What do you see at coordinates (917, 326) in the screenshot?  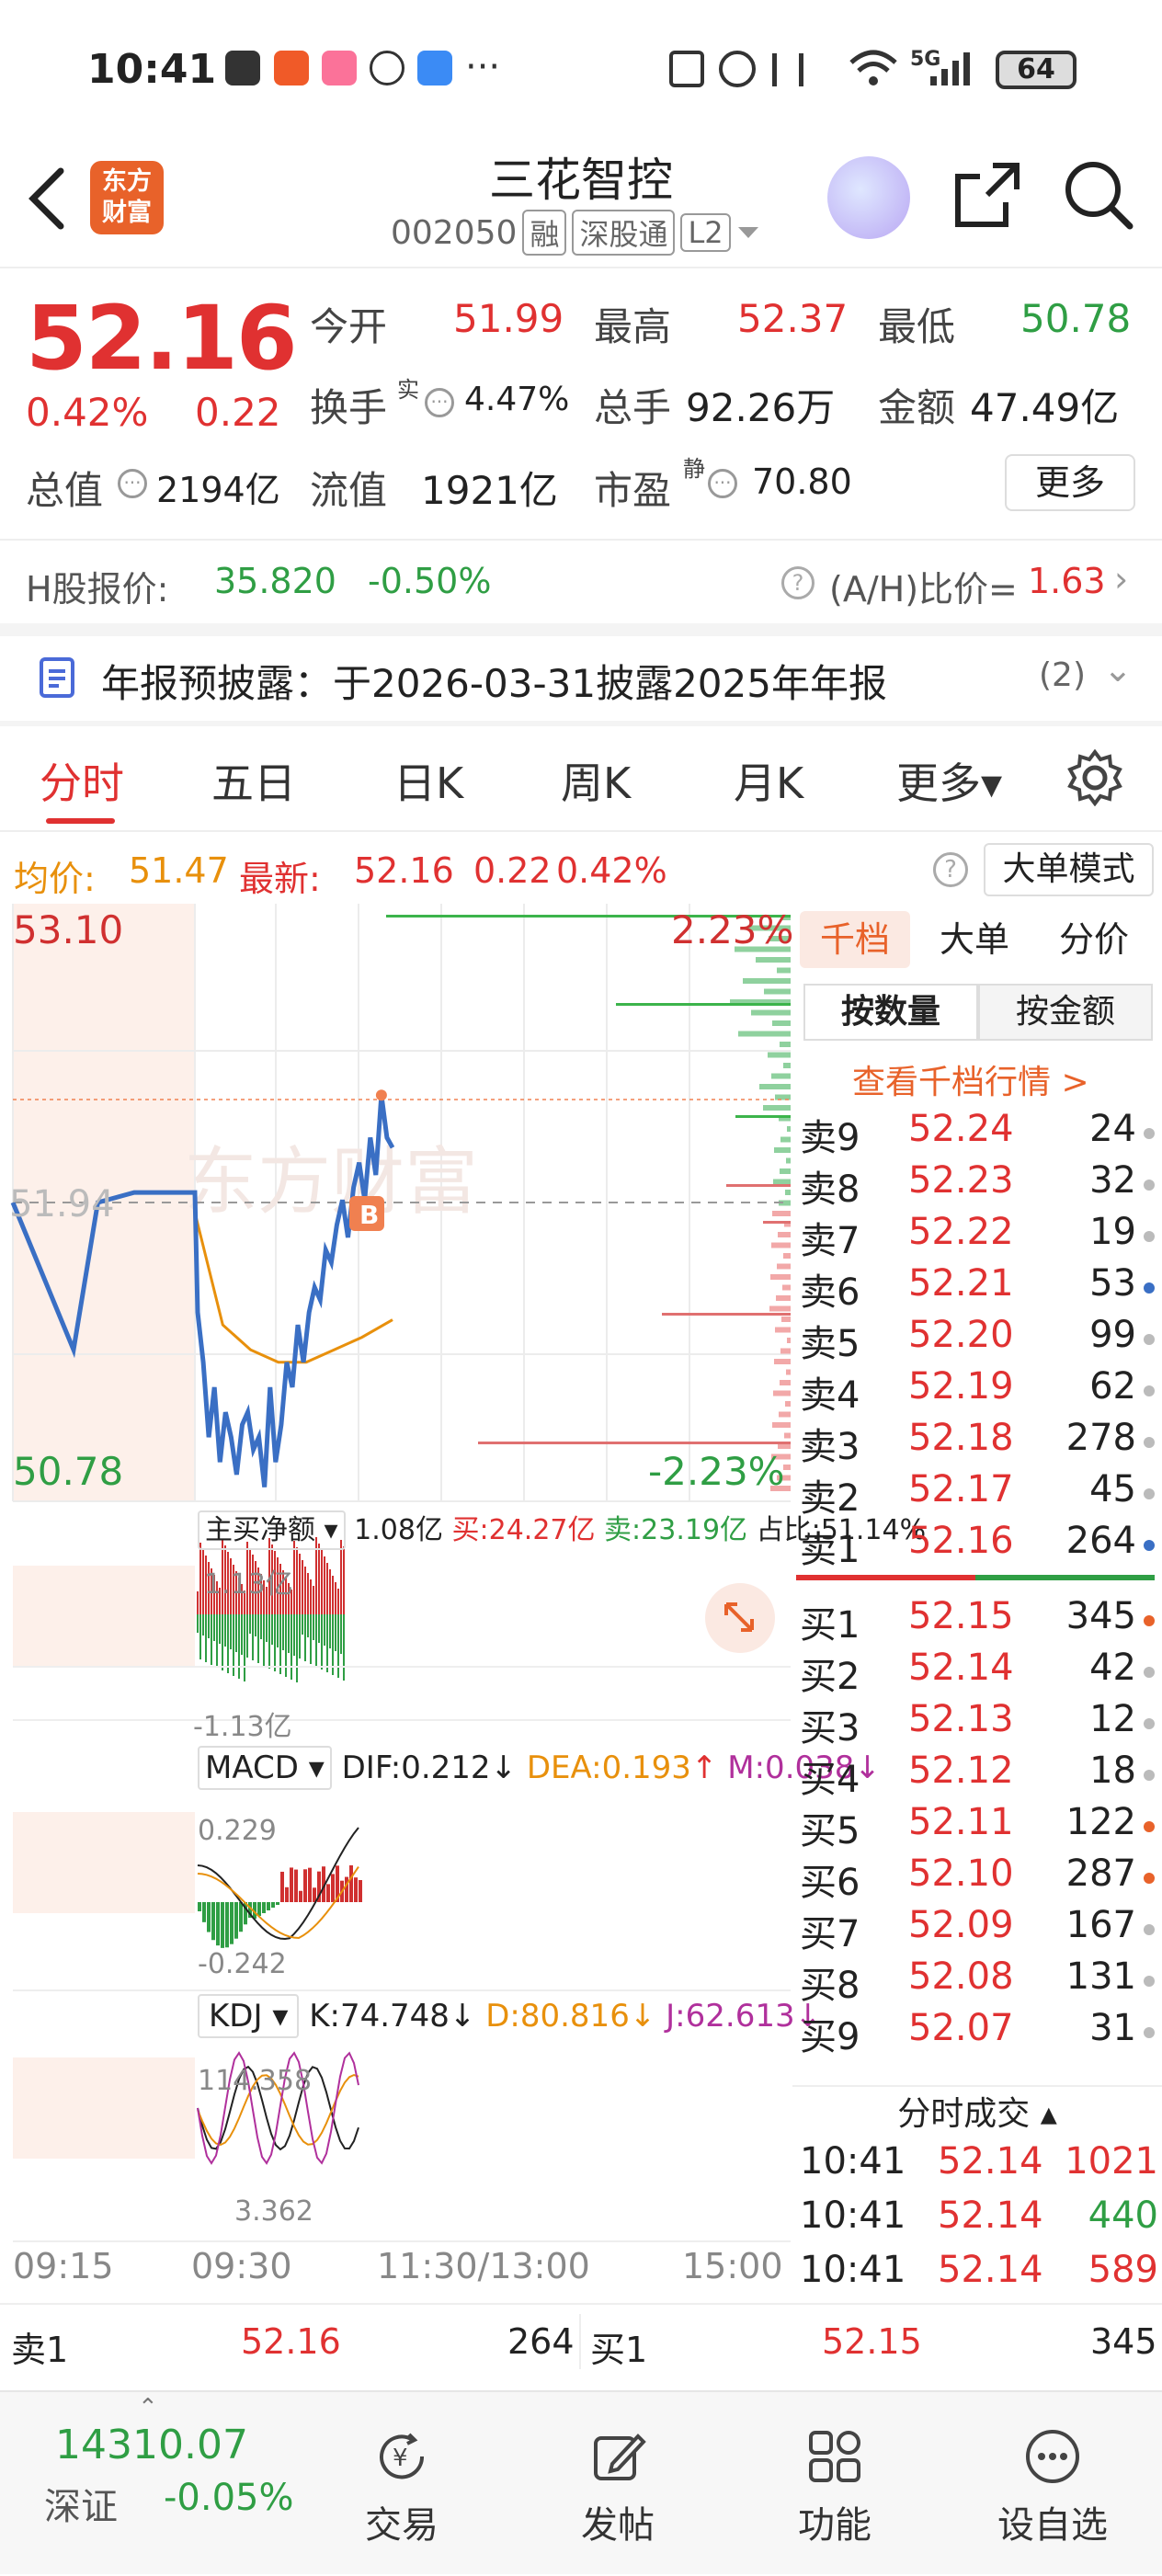 I see `low-label: 最低` at bounding box center [917, 326].